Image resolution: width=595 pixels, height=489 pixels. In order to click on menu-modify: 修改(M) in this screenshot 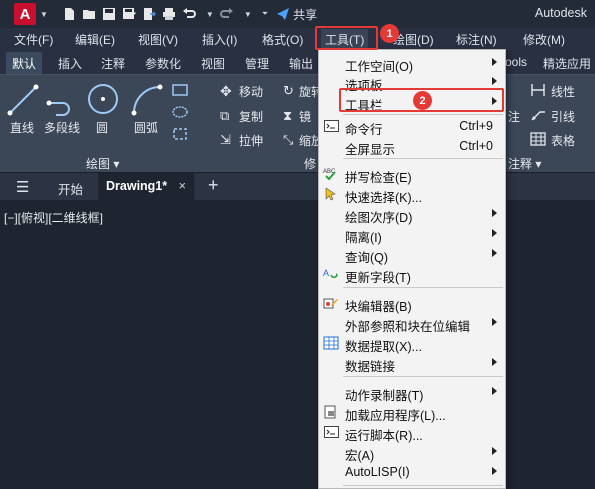, I will do `click(544, 39)`.